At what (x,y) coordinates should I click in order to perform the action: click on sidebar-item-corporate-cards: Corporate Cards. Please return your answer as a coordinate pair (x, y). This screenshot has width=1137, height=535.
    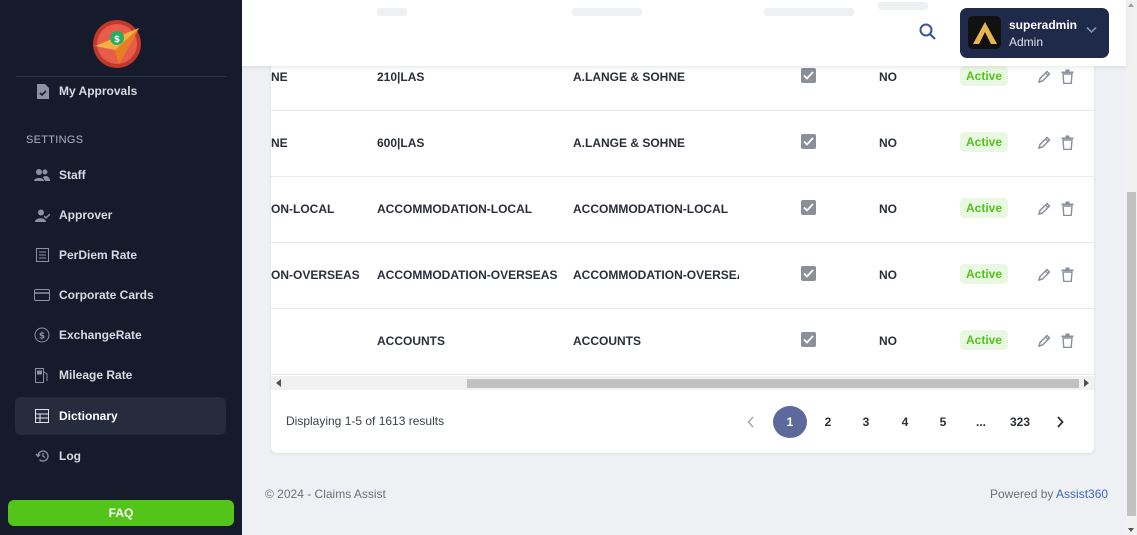
    Looking at the image, I should click on (120, 295).